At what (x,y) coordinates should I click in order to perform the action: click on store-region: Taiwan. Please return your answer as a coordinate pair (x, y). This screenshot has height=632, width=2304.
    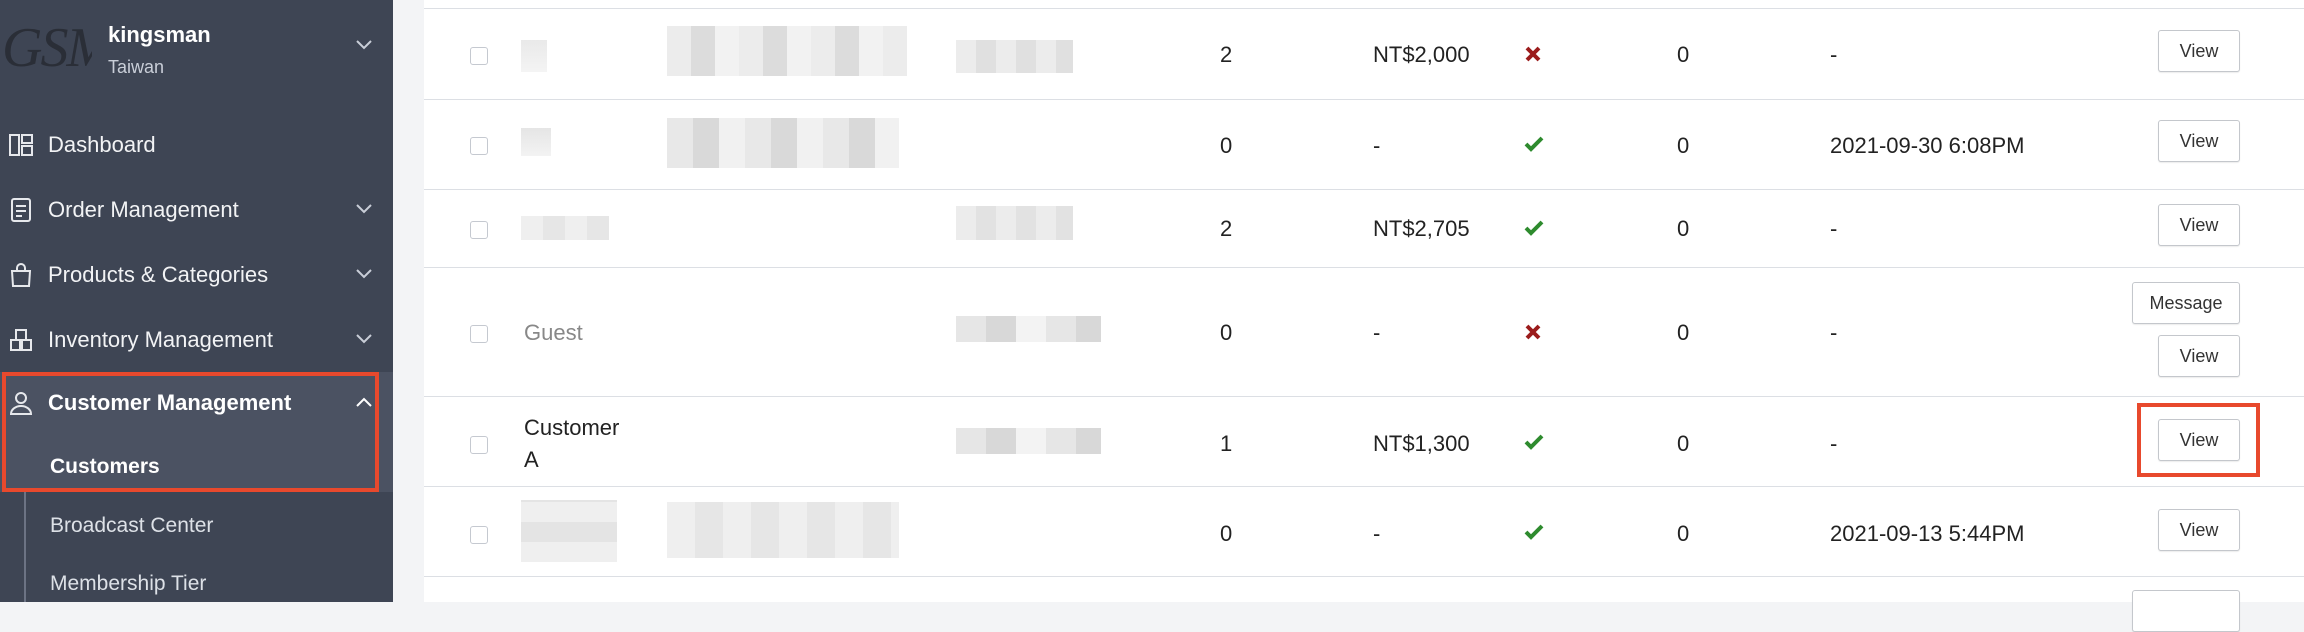
    Looking at the image, I should click on (136, 67).